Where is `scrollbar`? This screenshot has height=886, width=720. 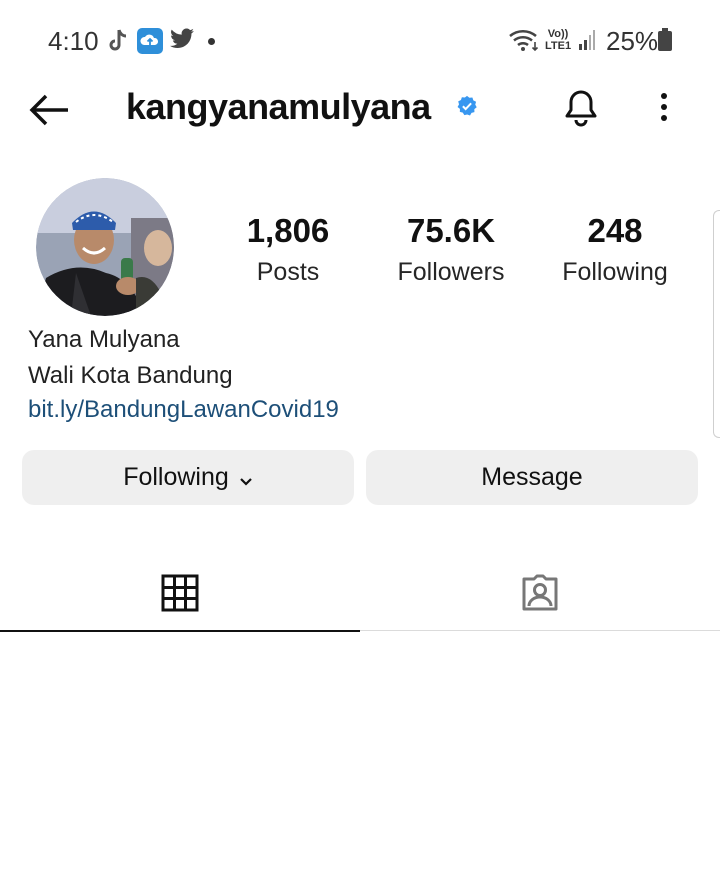 scrollbar is located at coordinates (716, 324).